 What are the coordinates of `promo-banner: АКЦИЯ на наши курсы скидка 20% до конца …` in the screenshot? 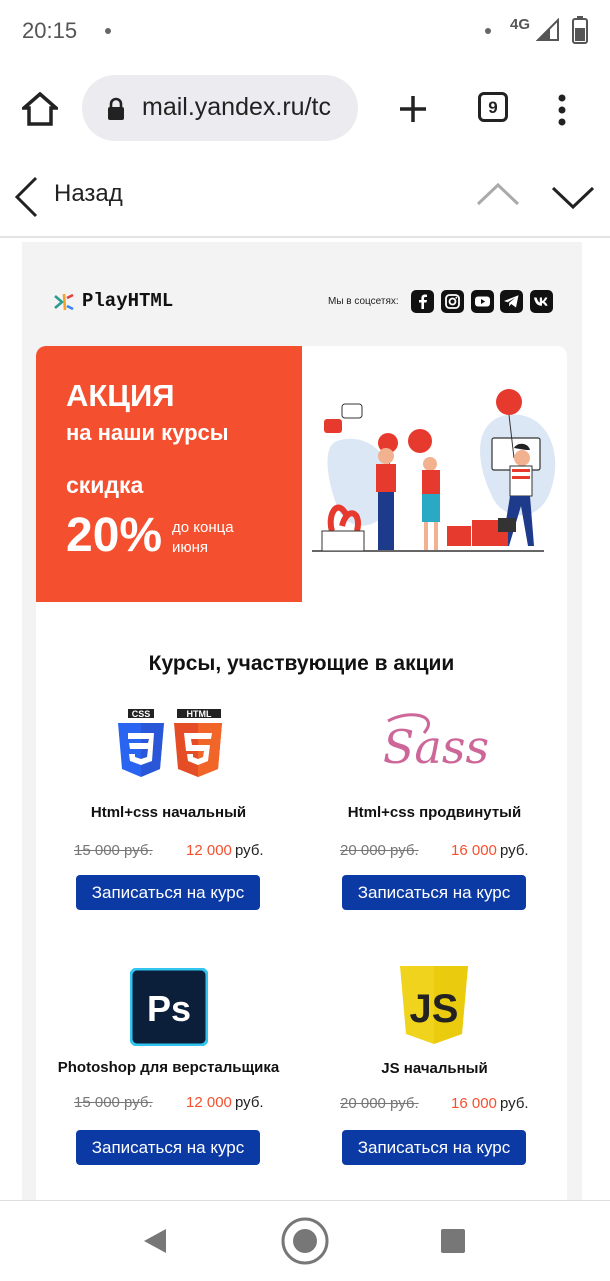 It's located at (169, 474).